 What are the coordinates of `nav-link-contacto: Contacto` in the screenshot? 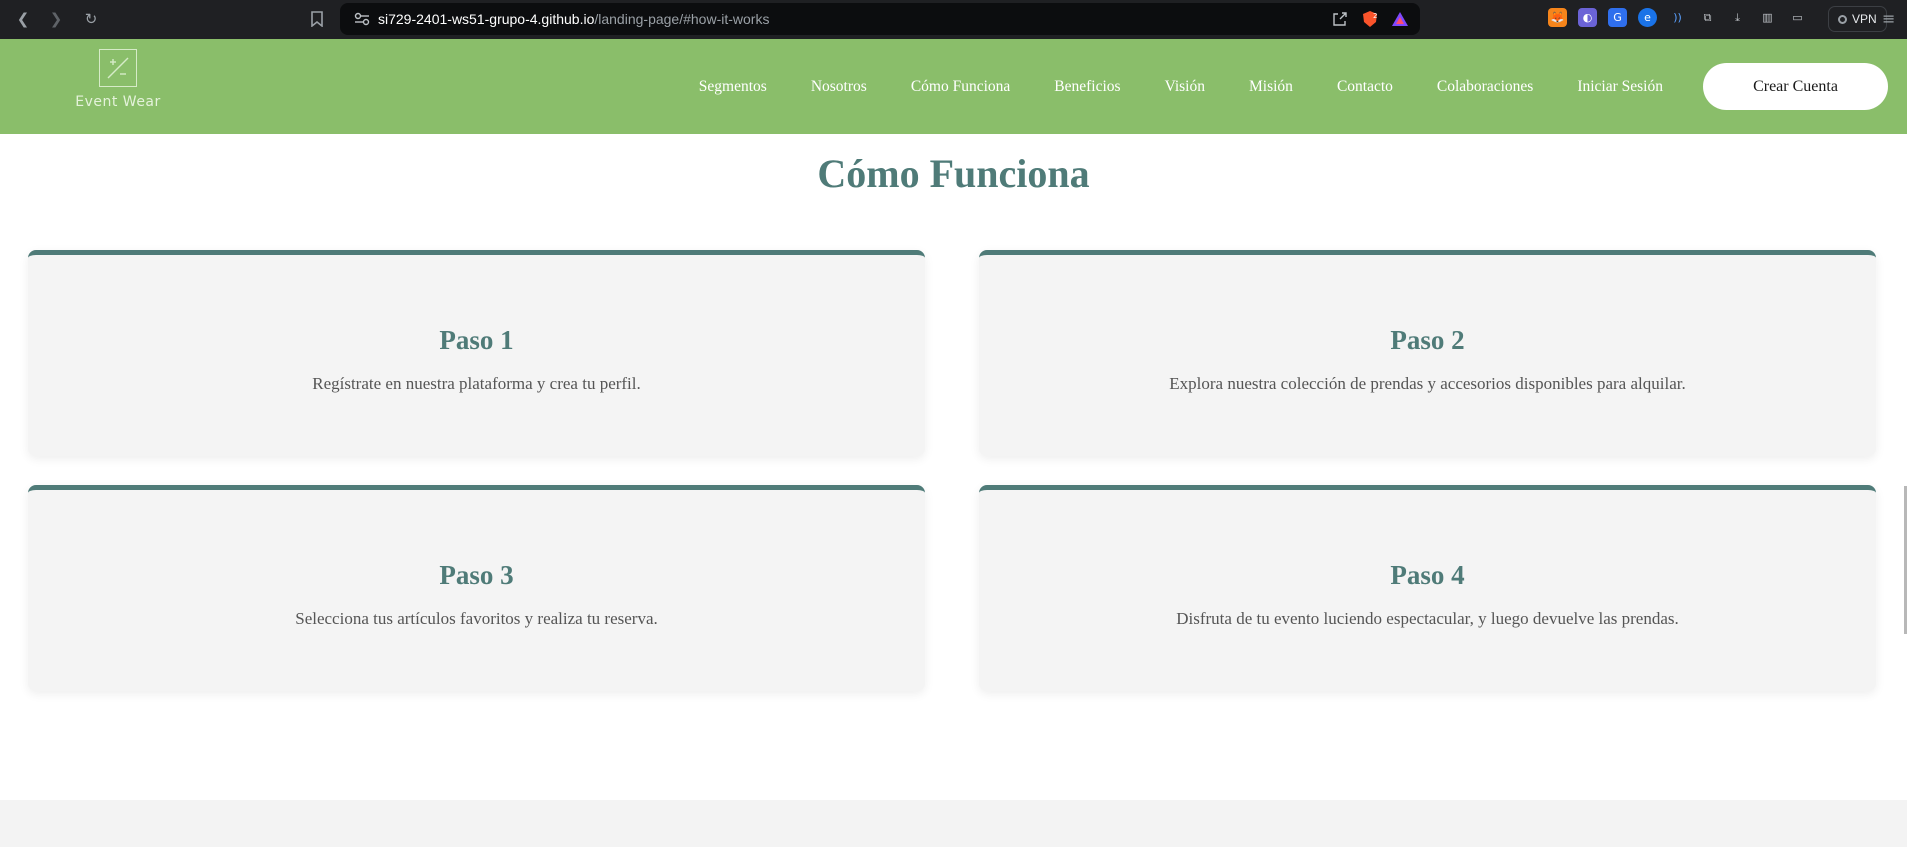 It's located at (1365, 87).